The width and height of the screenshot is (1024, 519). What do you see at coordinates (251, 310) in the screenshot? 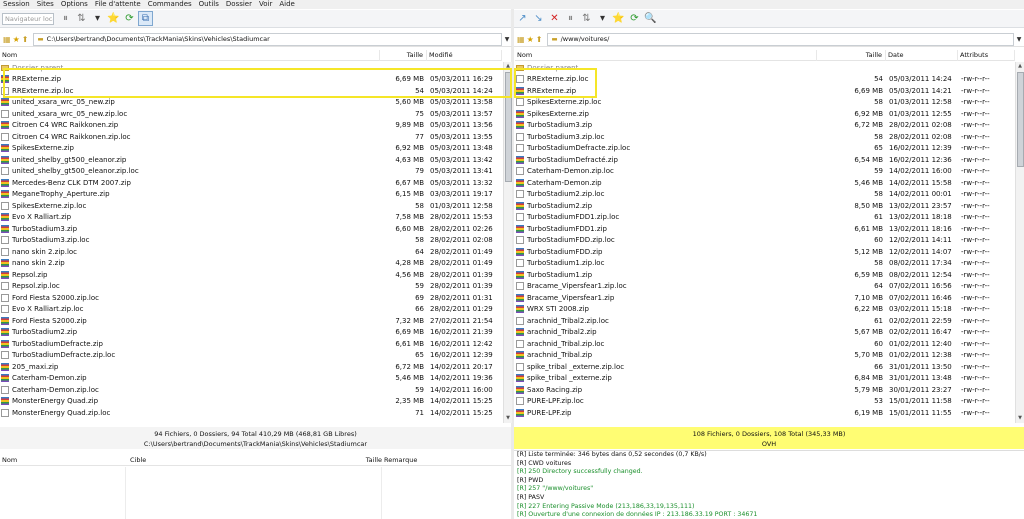
I see `local-file-row: Evo X Ralliart.zip.loc 66 28/02/2011 01:29` at bounding box center [251, 310].